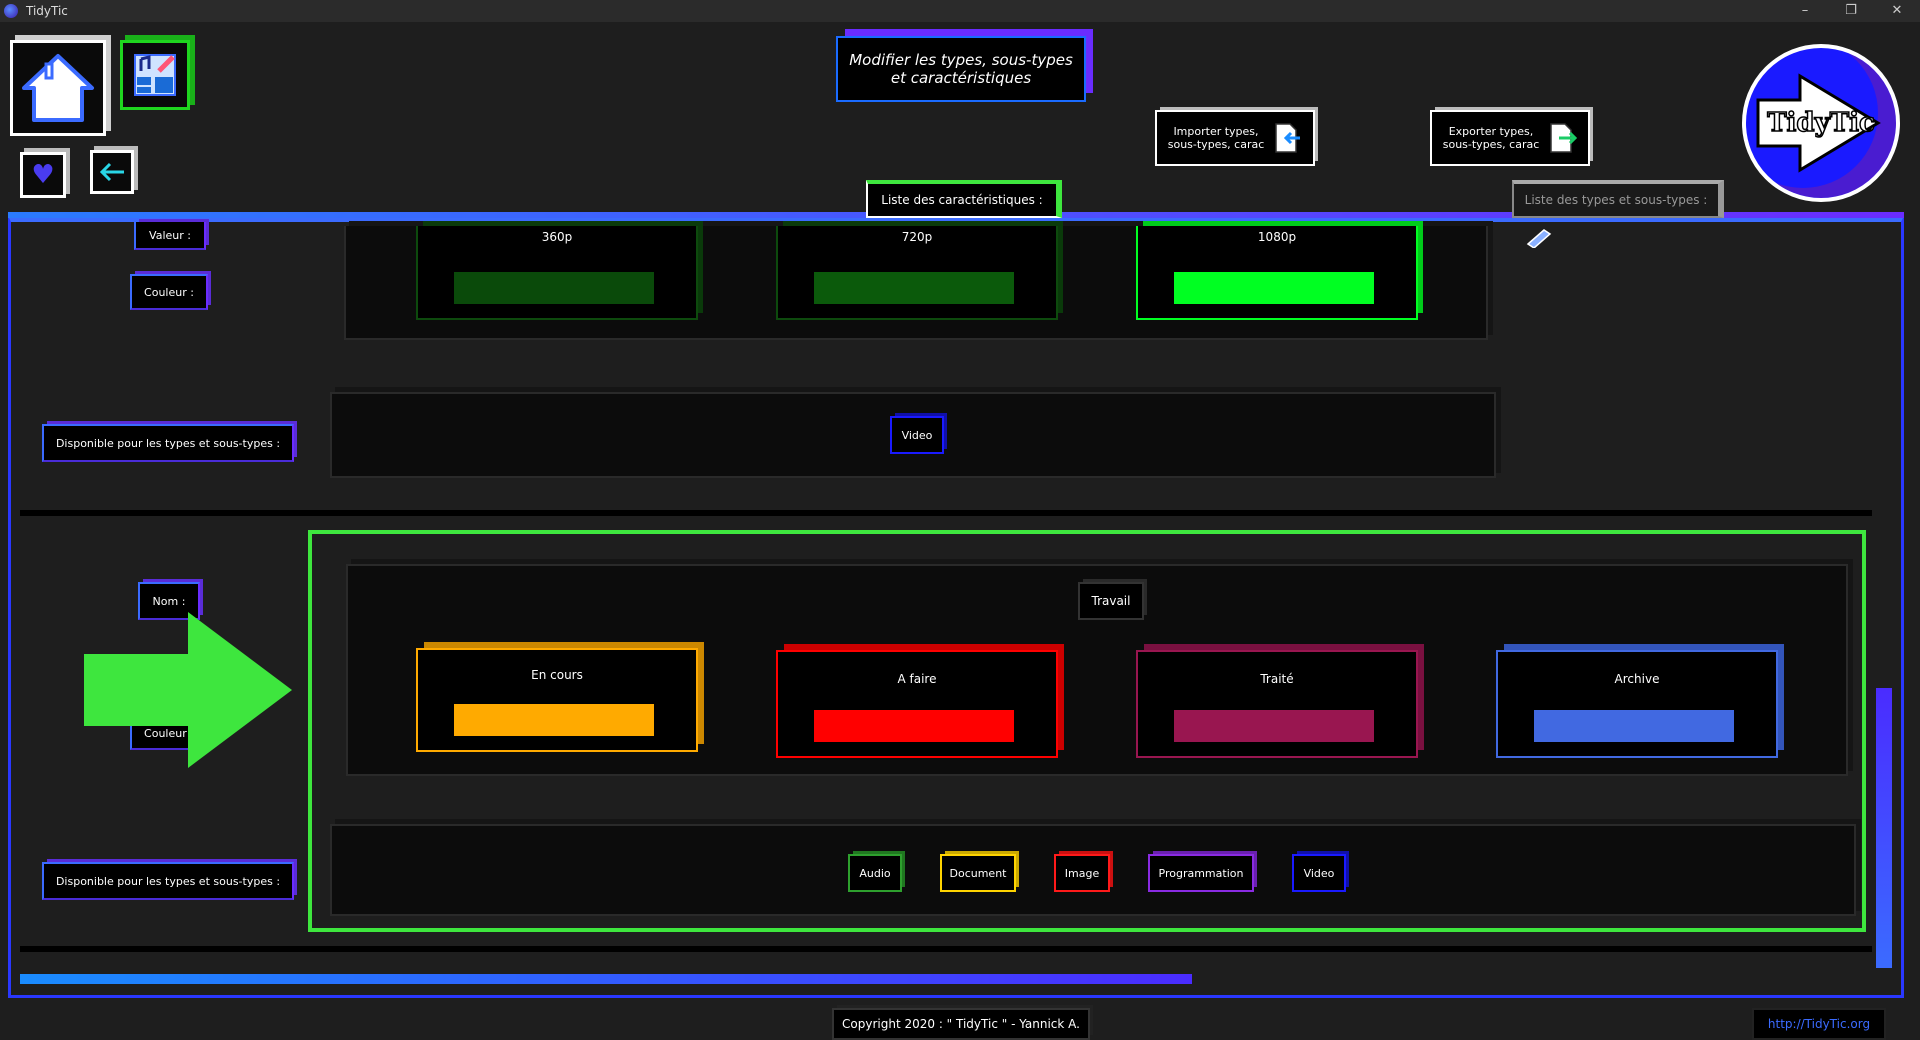 Image resolution: width=1920 pixels, height=1040 pixels. I want to click on export-label-line2: sous-types, carac, so click(1491, 144).